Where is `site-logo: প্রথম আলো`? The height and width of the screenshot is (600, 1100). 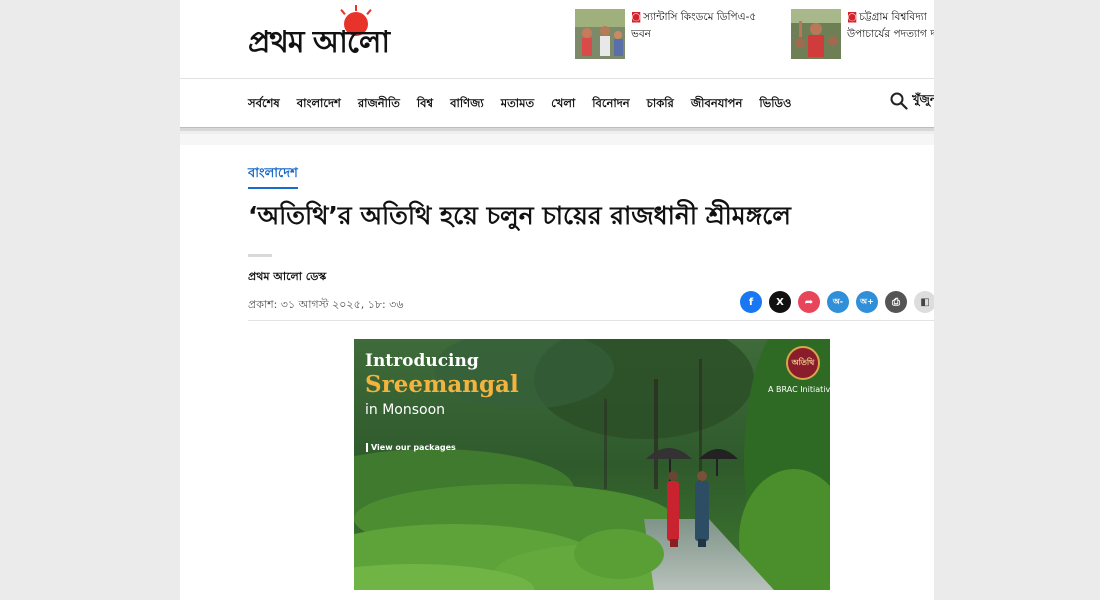 site-logo: প্রথম আলো is located at coordinates (353, 32).